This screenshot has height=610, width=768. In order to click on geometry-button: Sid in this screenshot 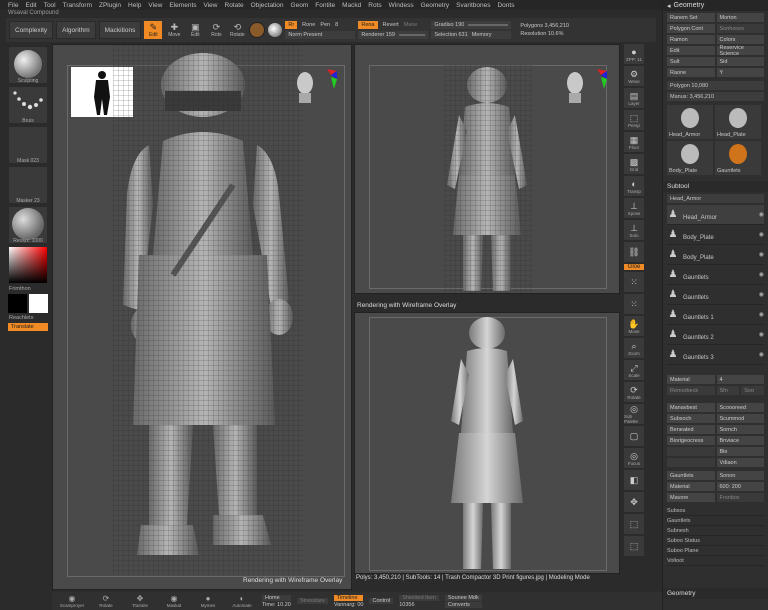, I will do `click(740, 61)`.